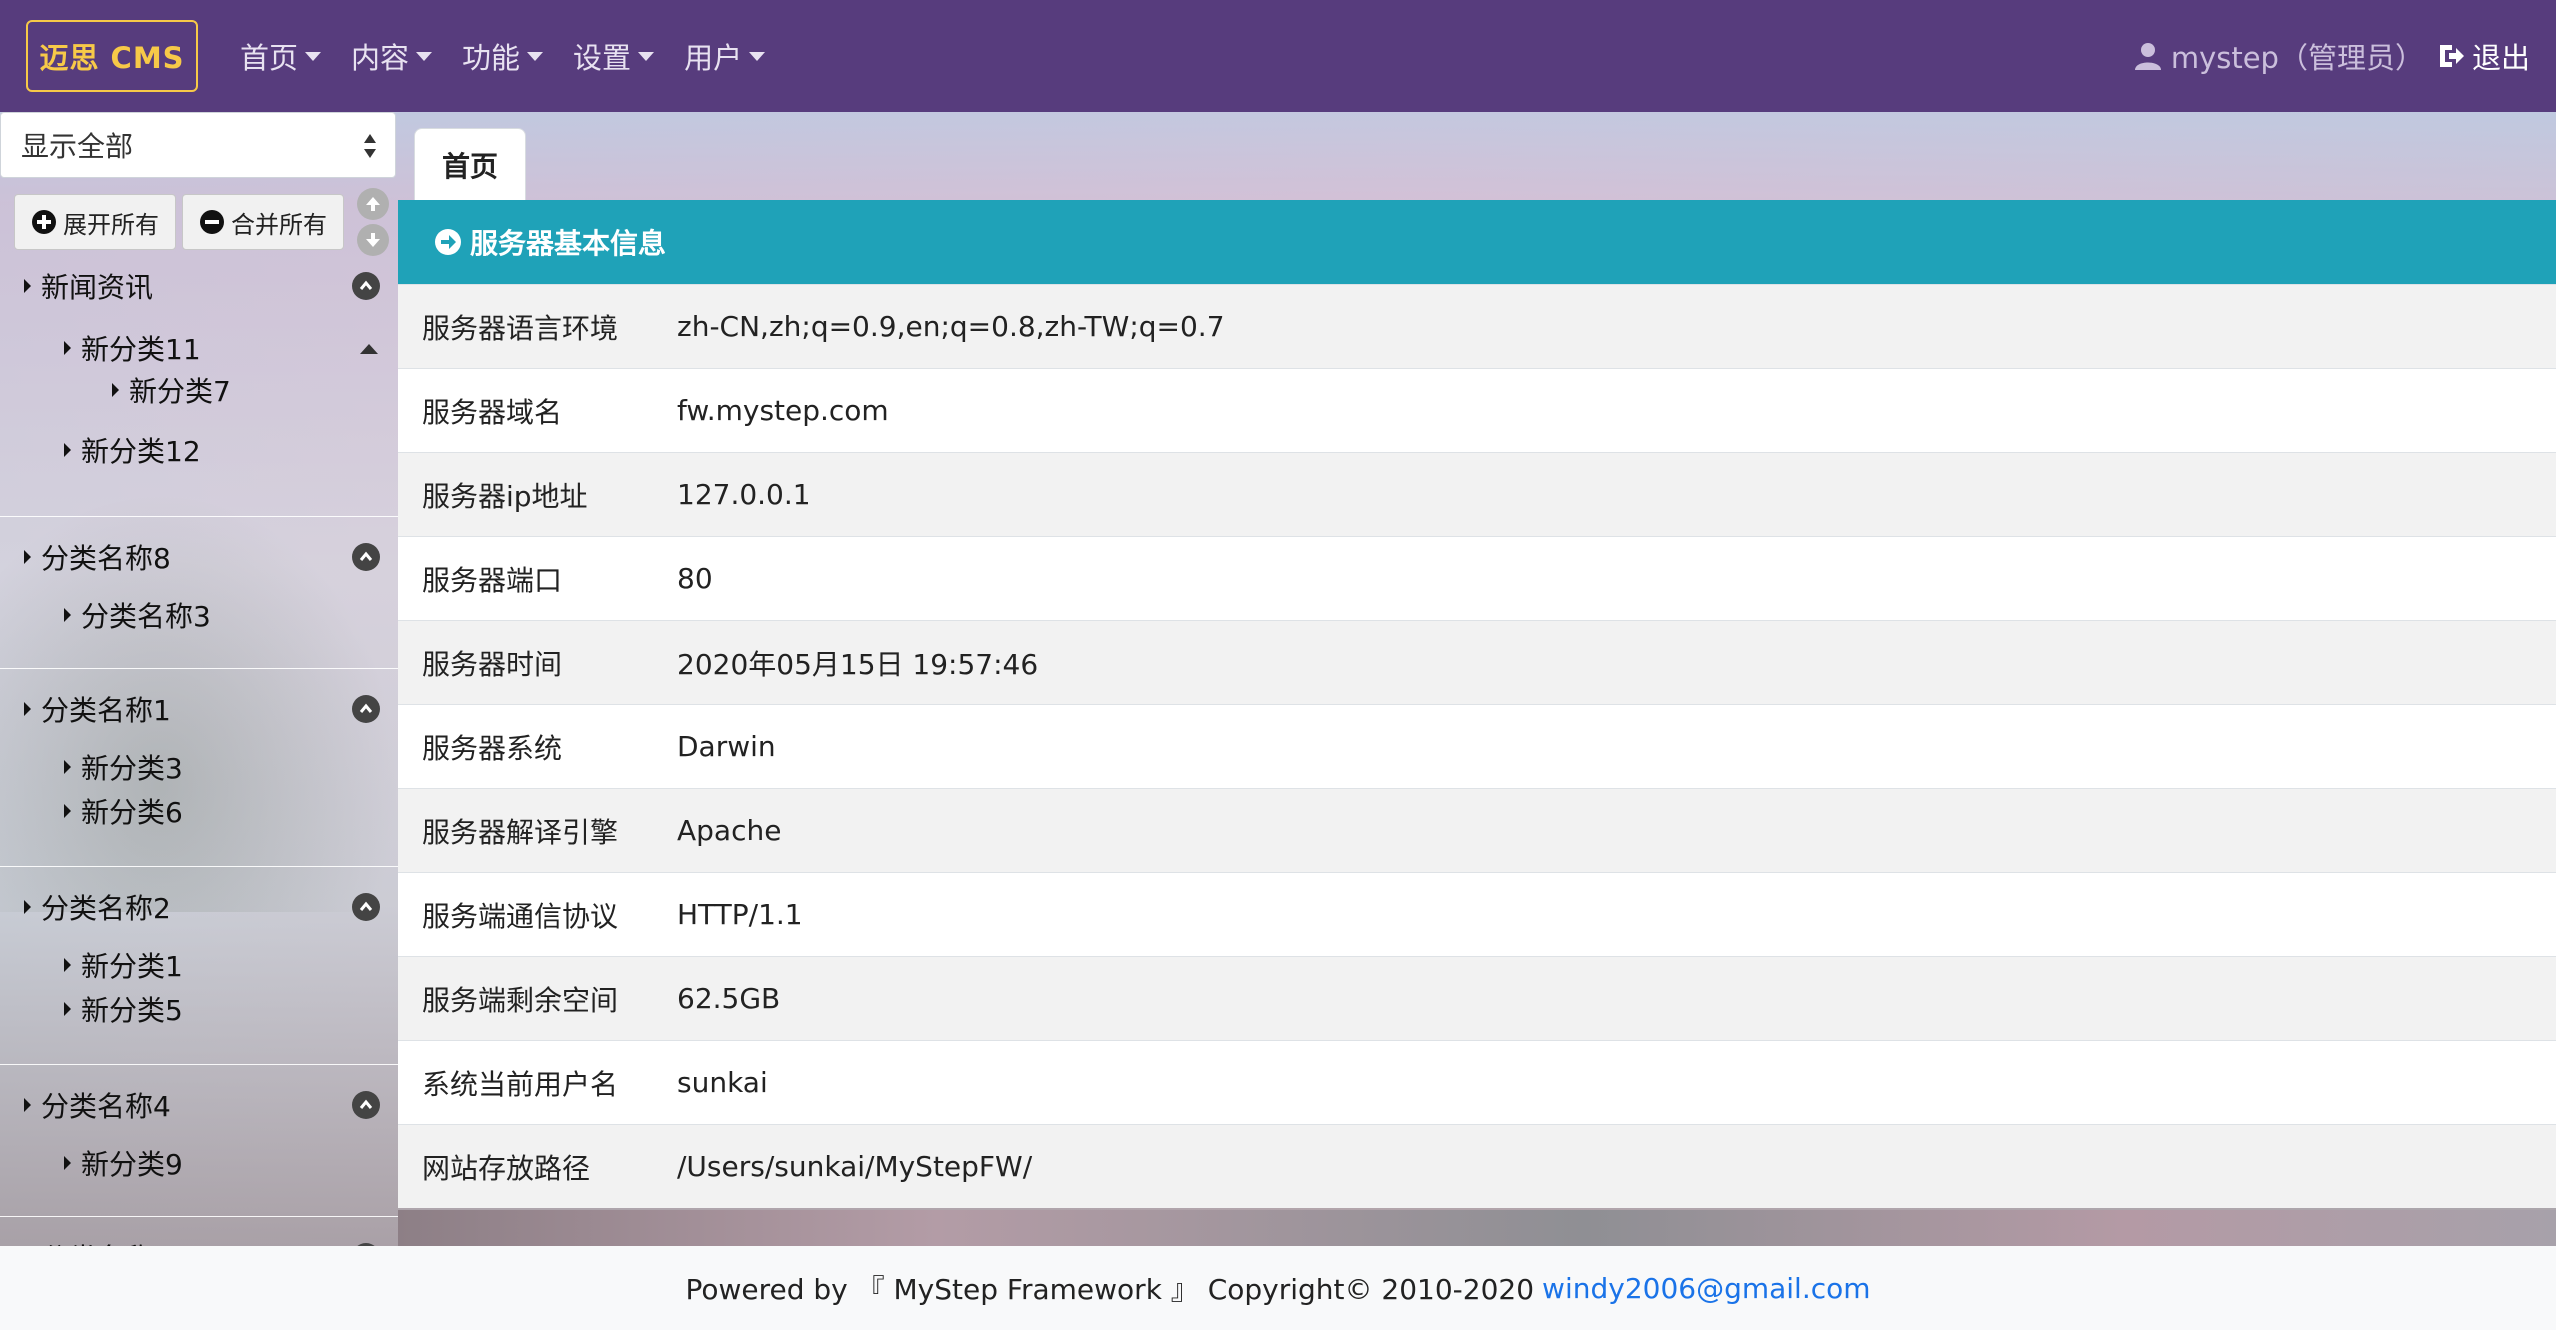 The height and width of the screenshot is (1330, 2556). What do you see at coordinates (199, 965) in the screenshot?
I see `tree-item: 新分类1` at bounding box center [199, 965].